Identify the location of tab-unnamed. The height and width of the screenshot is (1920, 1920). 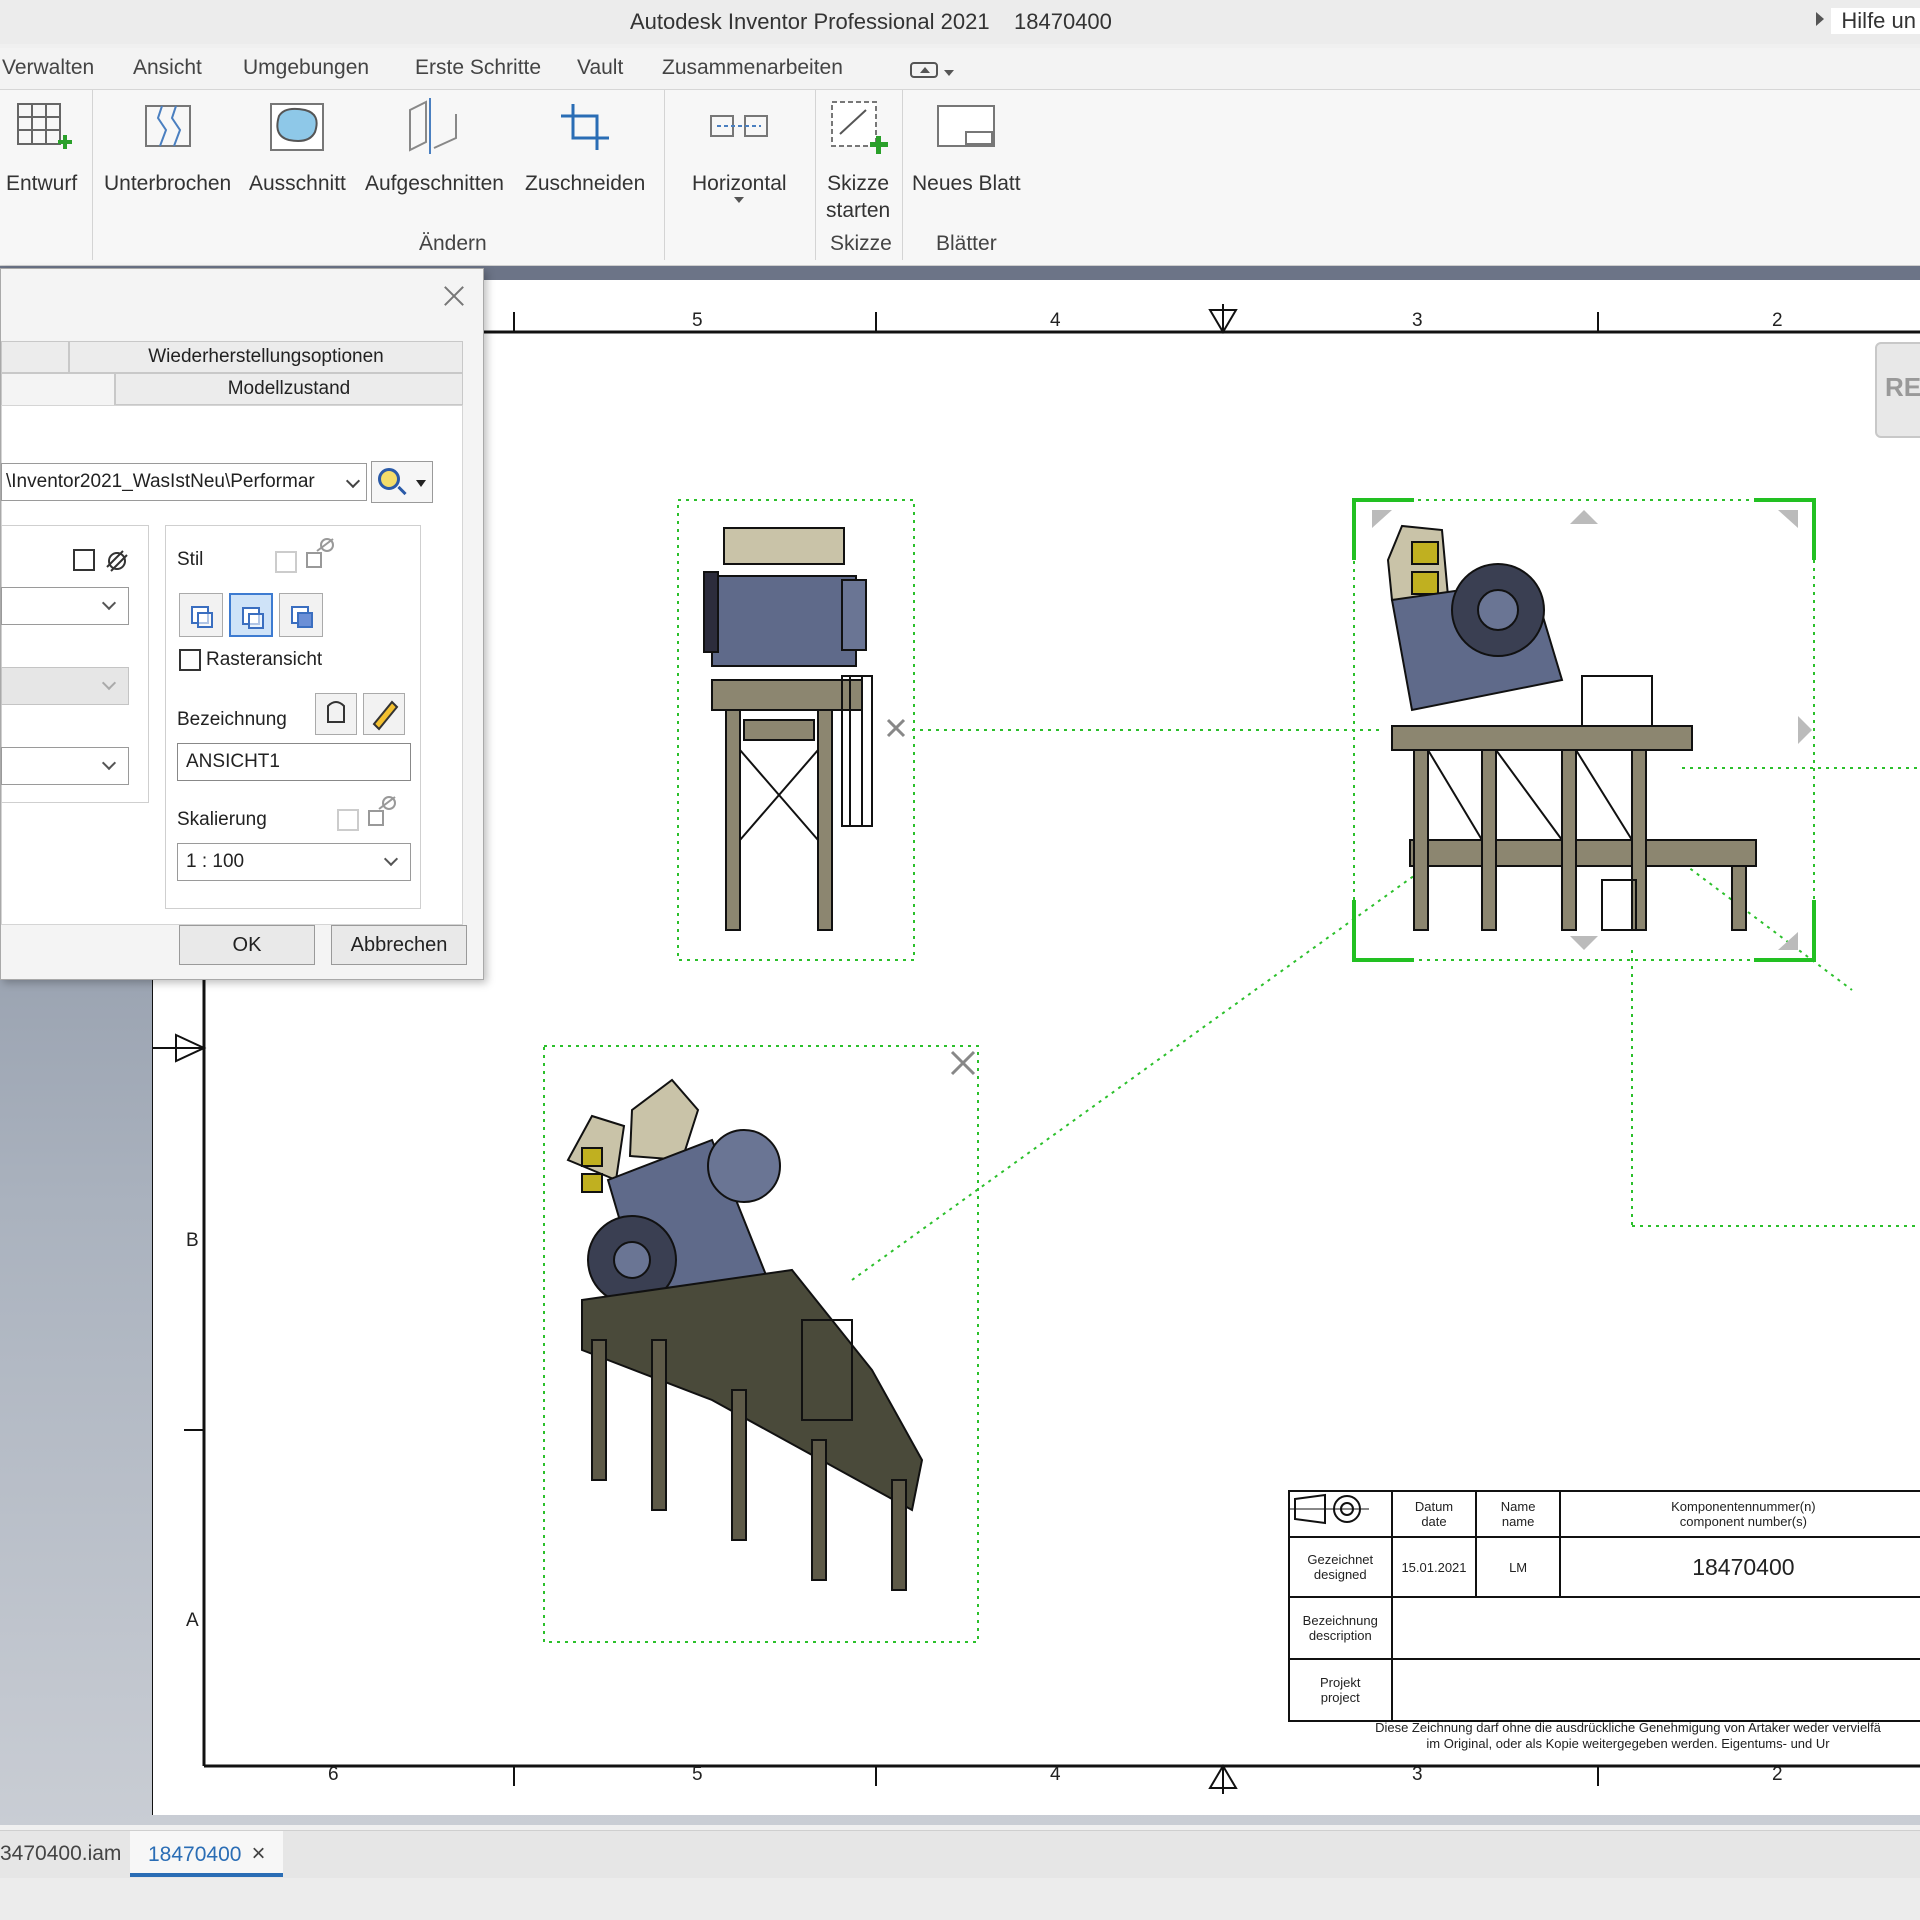
(35, 357).